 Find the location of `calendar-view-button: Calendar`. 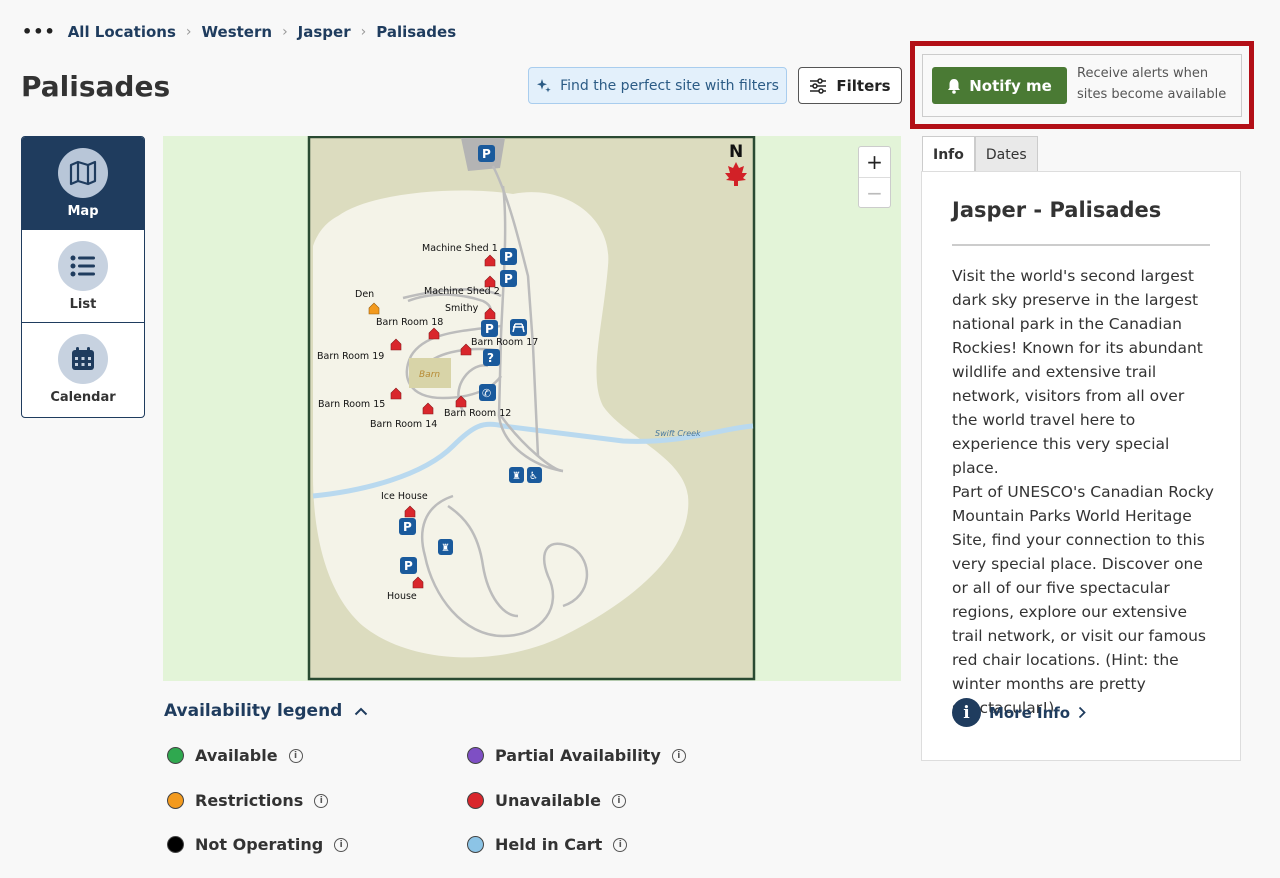

calendar-view-button: Calendar is located at coordinates (83, 369).